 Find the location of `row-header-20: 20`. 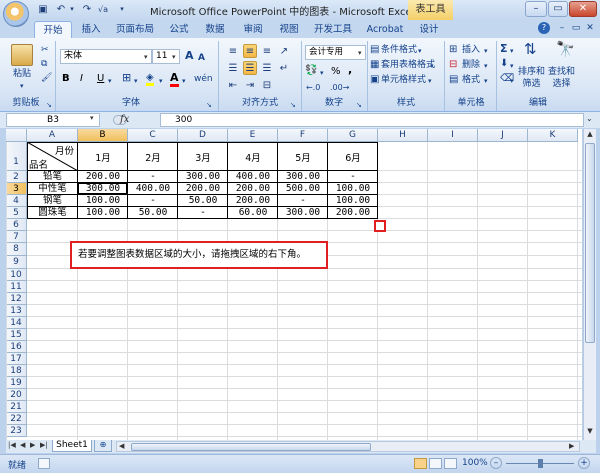

row-header-20: 20 is located at coordinates (16, 395).